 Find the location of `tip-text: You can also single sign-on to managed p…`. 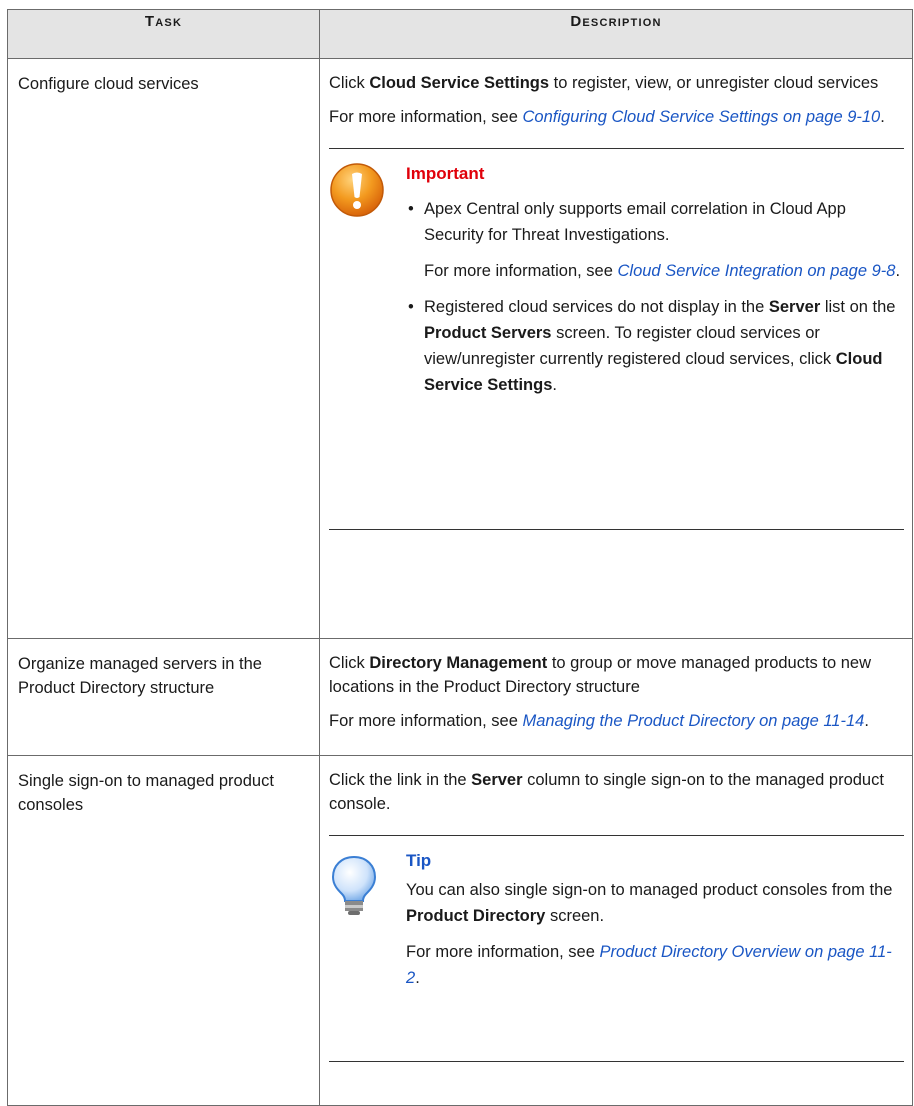

tip-text: You can also single sign-on to managed p… is located at coordinates (649, 903).